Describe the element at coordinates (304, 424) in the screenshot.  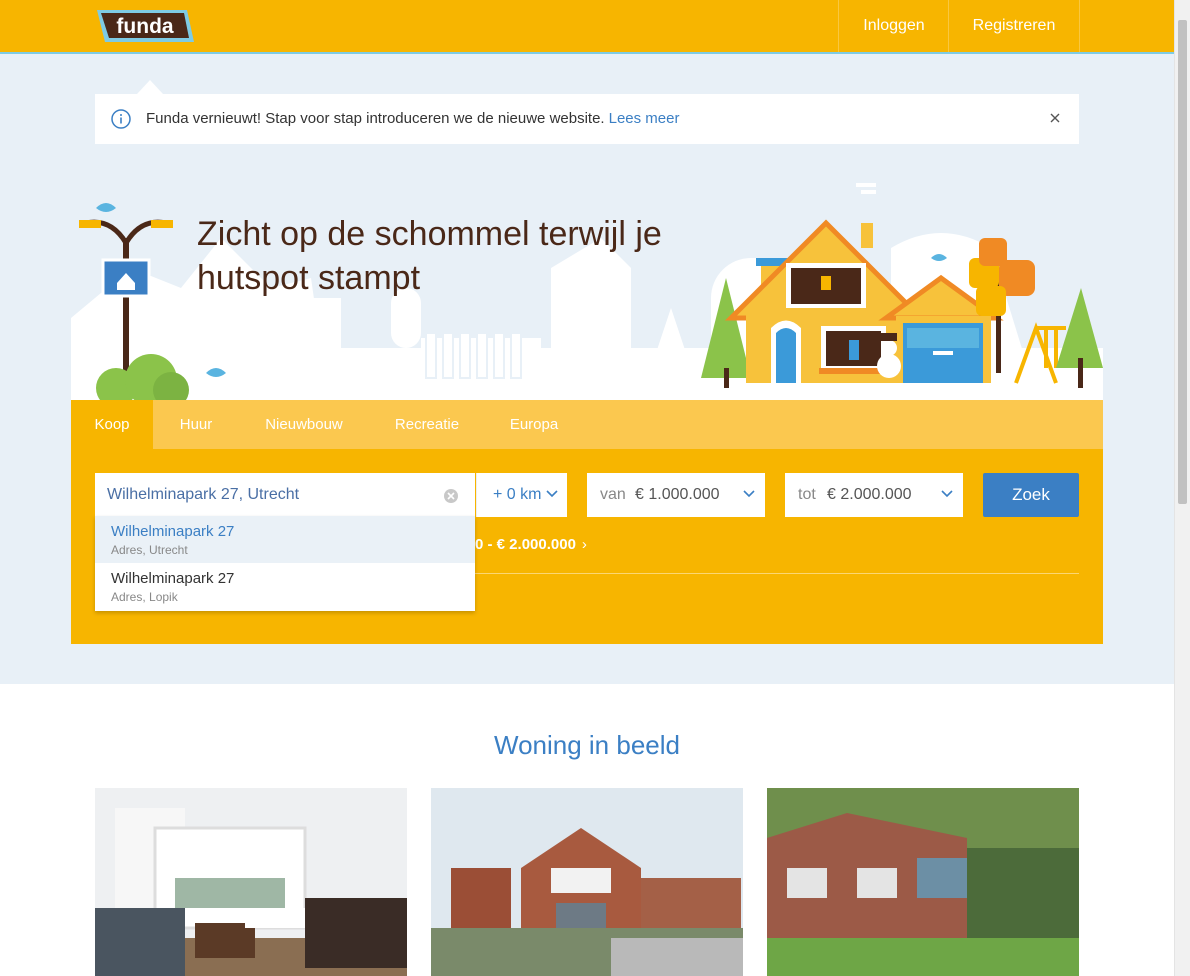
I see `tab-nieuwbouw: Nieuwbouw` at that location.